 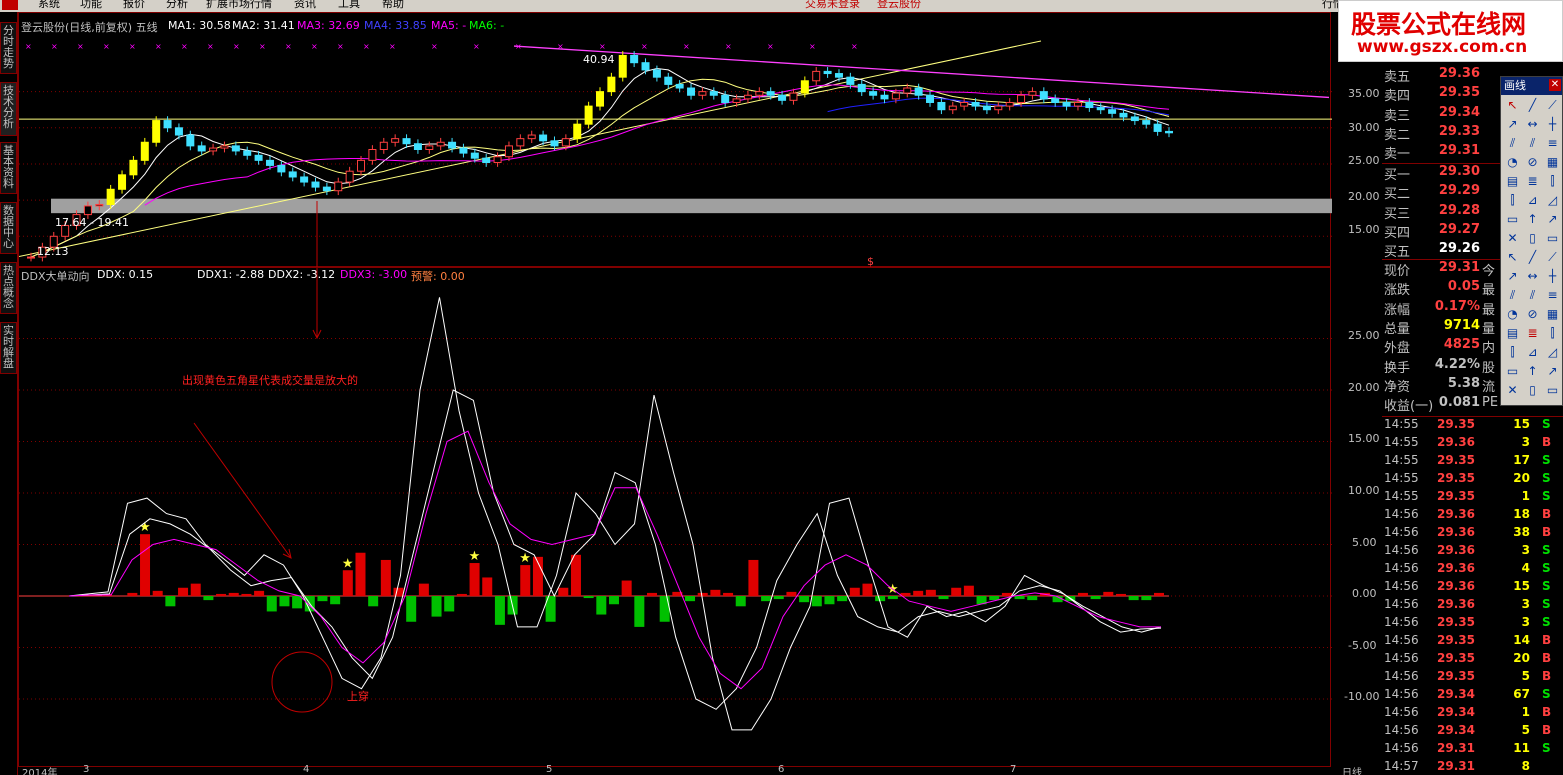 I want to click on trade-tick-row: 14:55 29.35 15 S, so click(x=1472, y=426).